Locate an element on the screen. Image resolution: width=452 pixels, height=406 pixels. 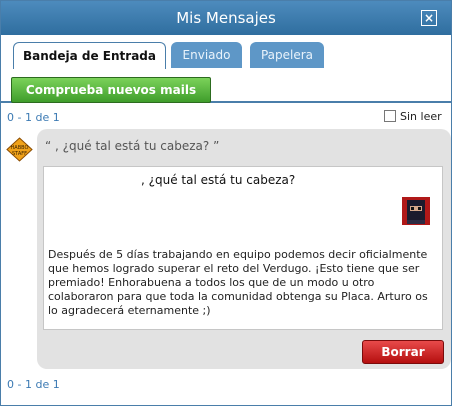
close-button: × is located at coordinates (429, 18).